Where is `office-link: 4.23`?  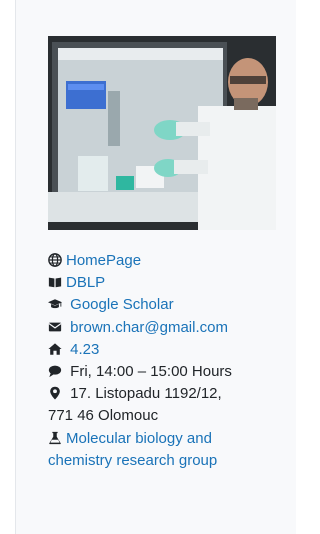 office-link: 4.23 is located at coordinates (84, 349).